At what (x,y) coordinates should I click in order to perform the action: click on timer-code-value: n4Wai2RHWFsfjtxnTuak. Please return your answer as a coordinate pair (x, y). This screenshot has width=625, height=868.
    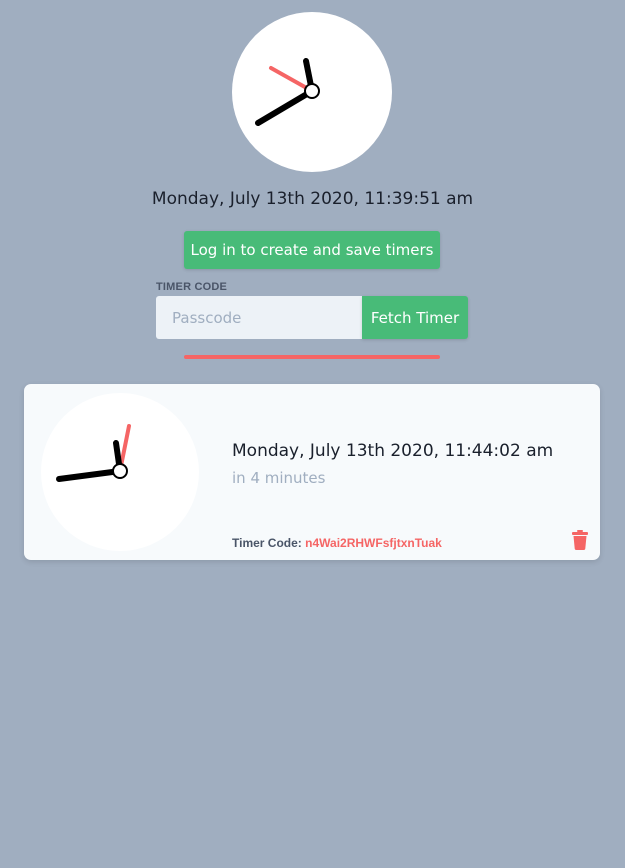
    Looking at the image, I should click on (373, 543).